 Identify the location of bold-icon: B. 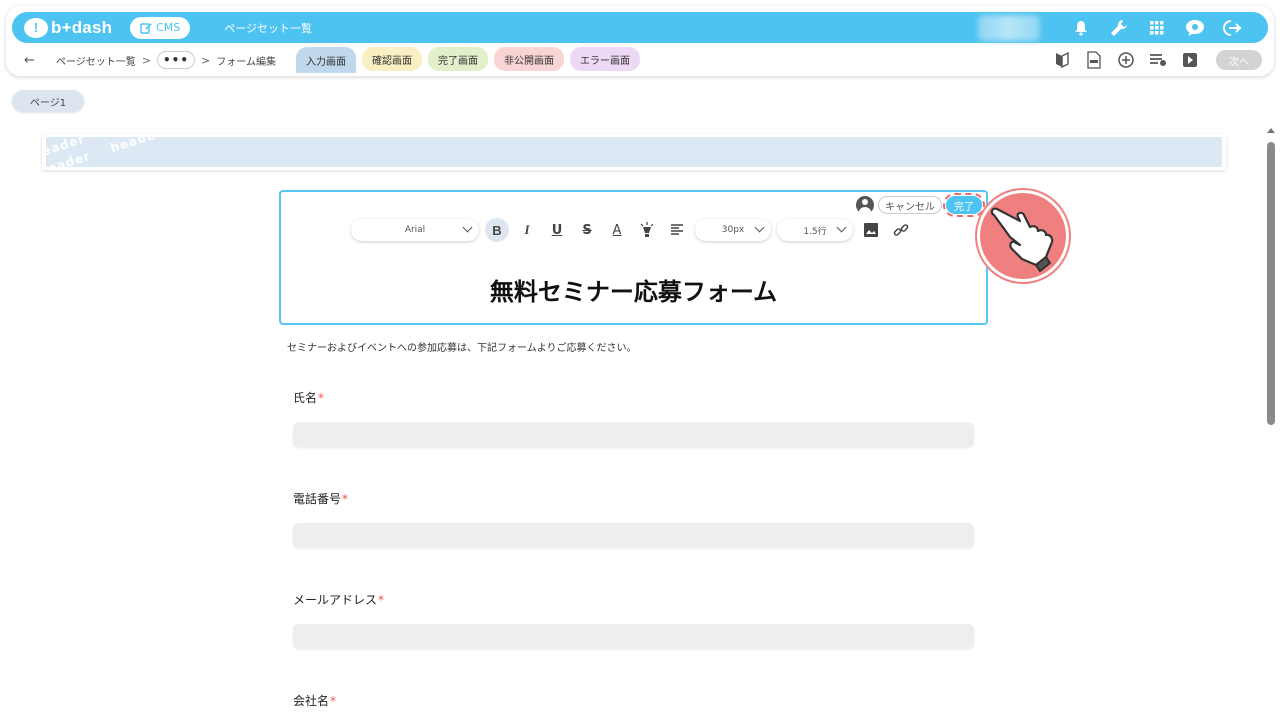
(497, 230).